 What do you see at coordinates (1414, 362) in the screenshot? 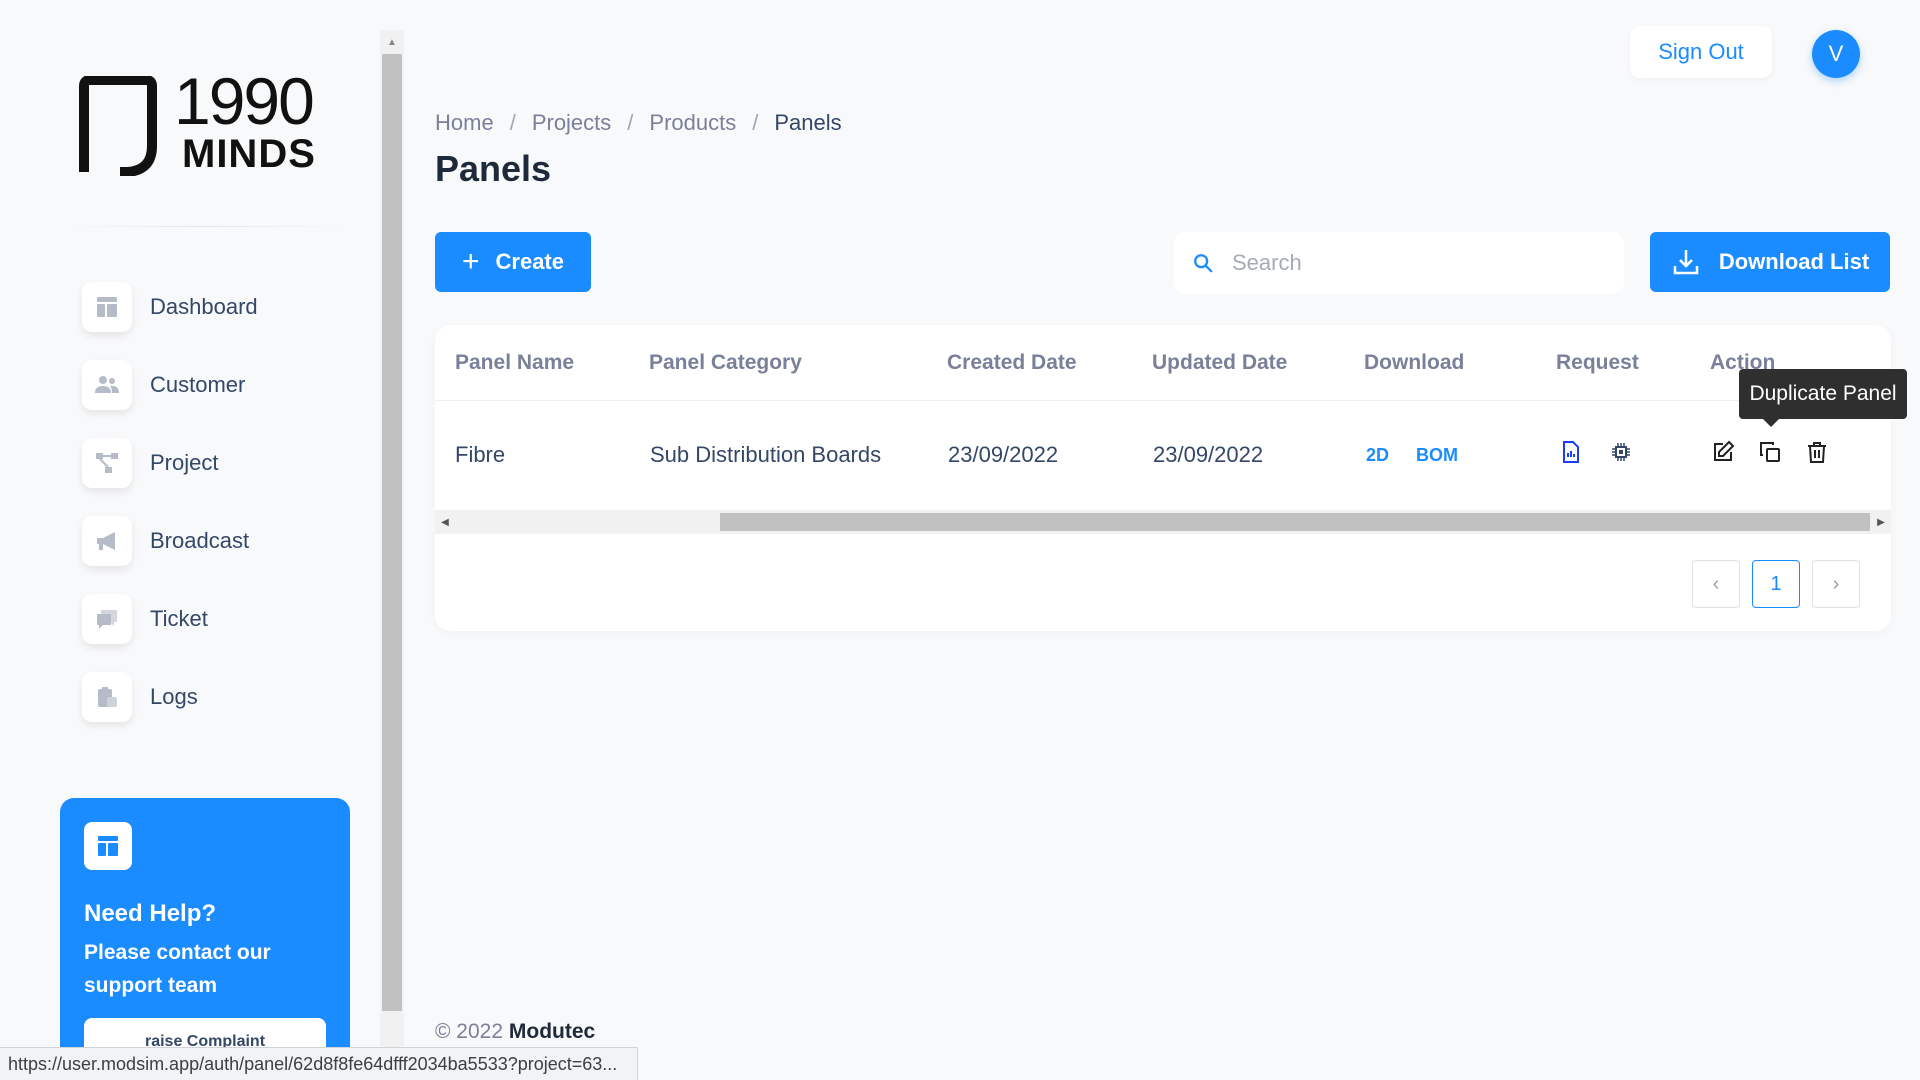
I see `column-header-download: Download` at bounding box center [1414, 362].